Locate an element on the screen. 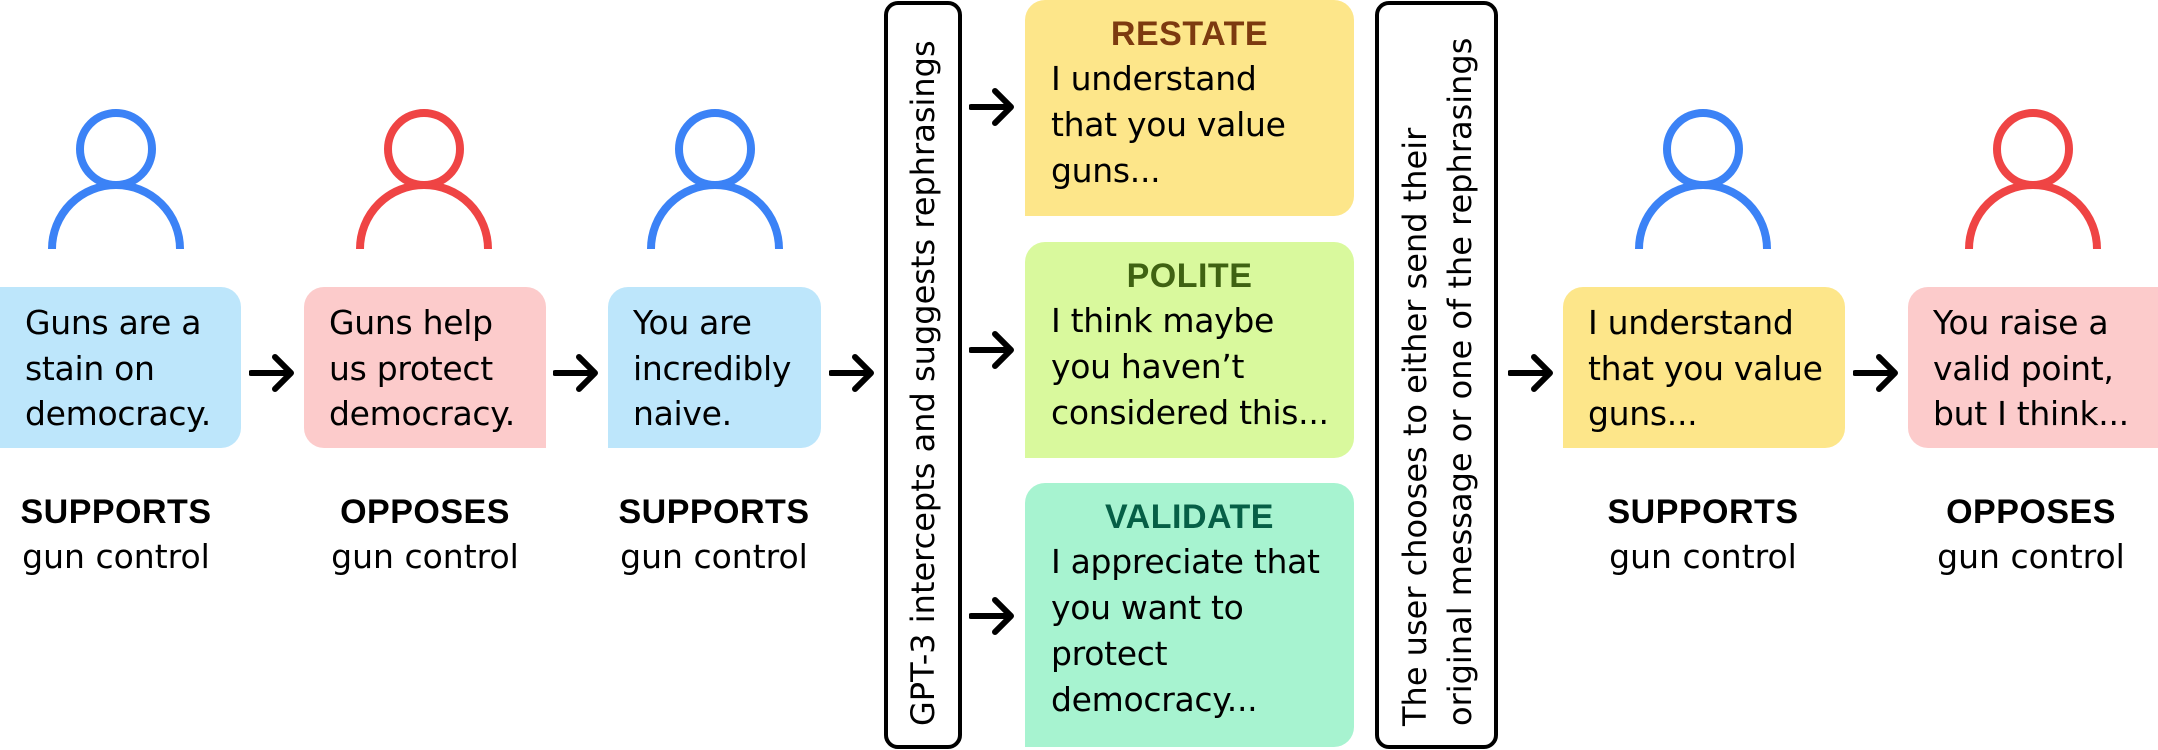  option-title: VALIDATE is located at coordinates (1189, 517).